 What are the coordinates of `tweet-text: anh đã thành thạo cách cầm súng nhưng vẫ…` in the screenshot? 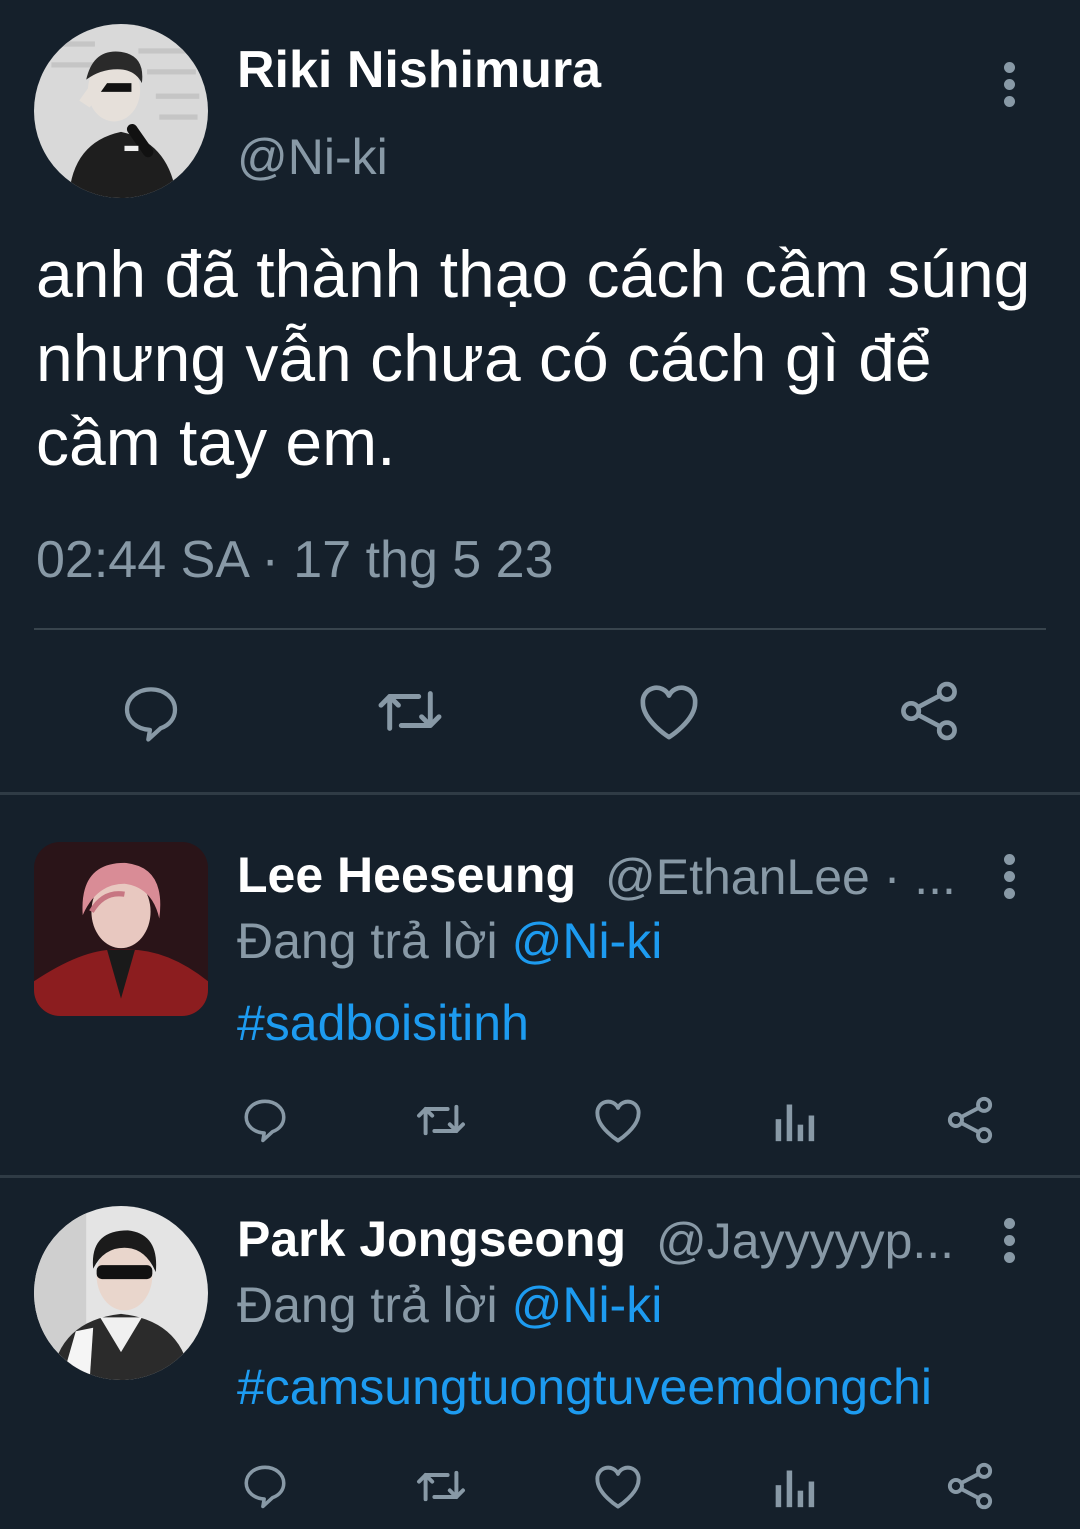 It's located at (533, 358).